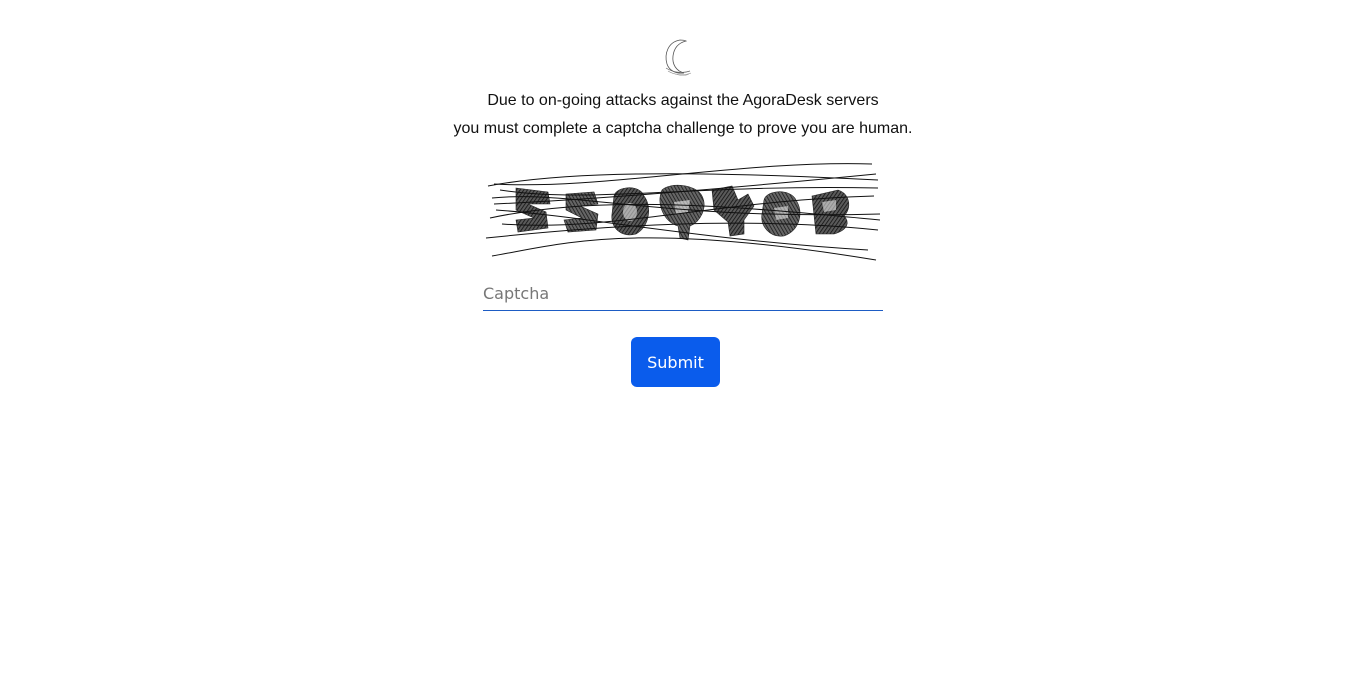 This screenshot has width=1366, height=683. I want to click on captcha-input, so click(683, 293).